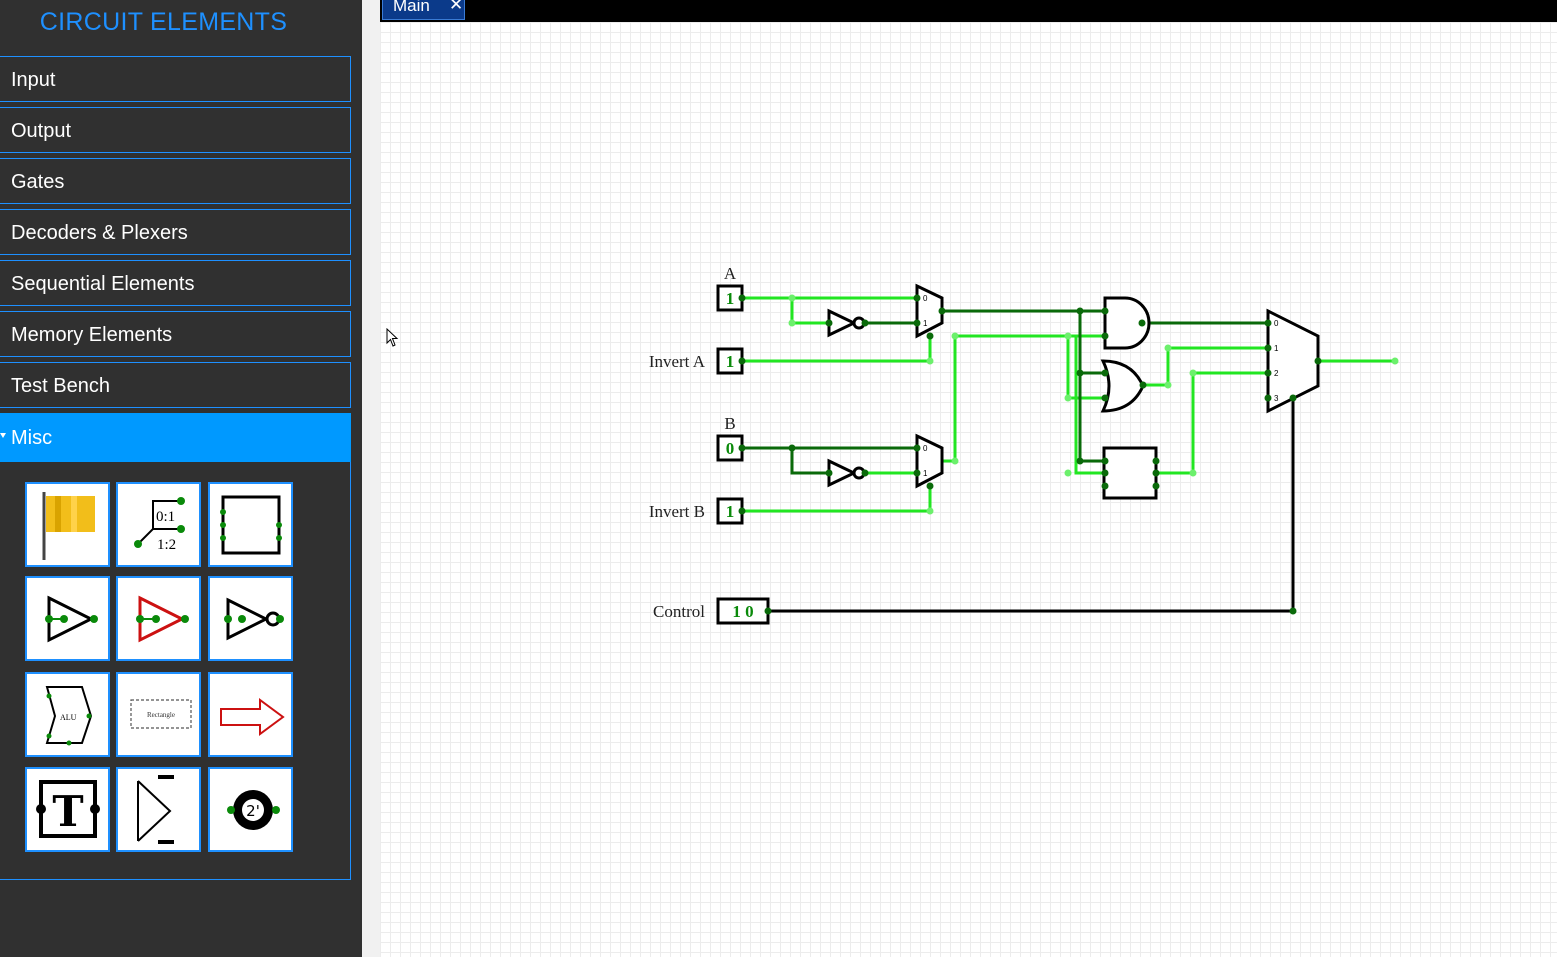  I want to click on buffer-tile, so click(67, 618).